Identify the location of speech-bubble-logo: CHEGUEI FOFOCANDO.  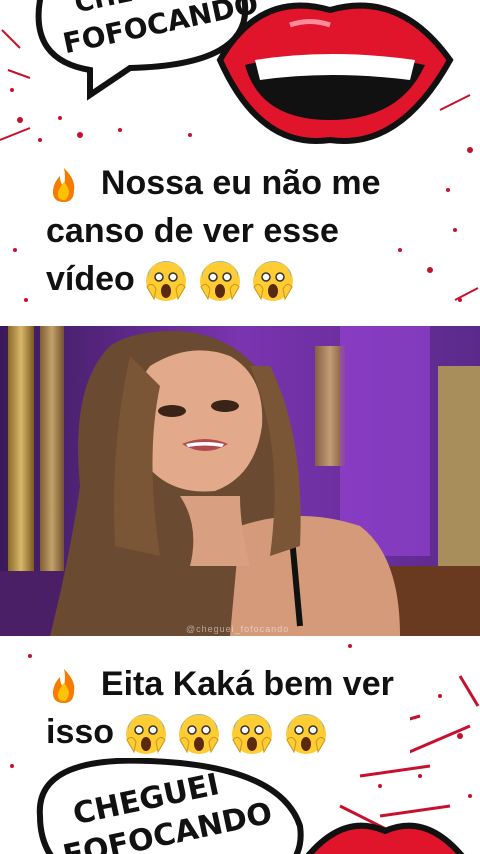
(170, 805).